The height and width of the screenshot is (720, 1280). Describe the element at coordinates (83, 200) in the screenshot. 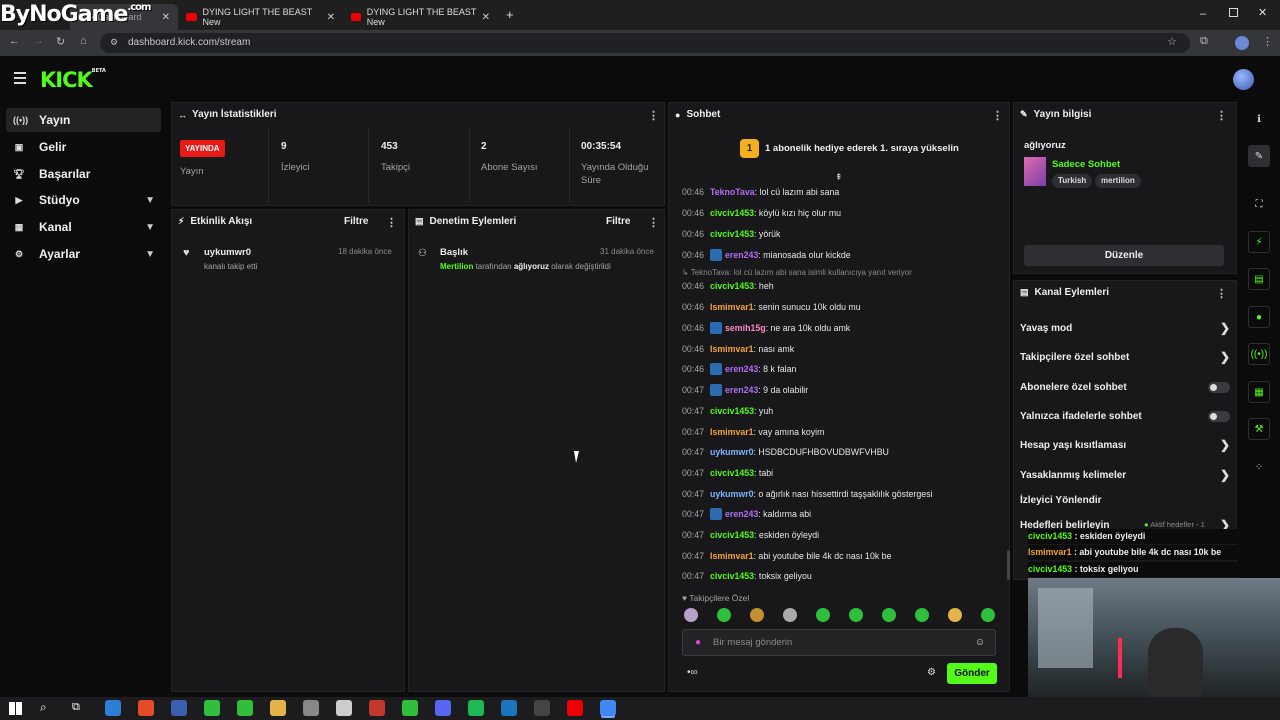

I see `sidebar-item-studyo: ▶ Stüdyo ▼` at that location.